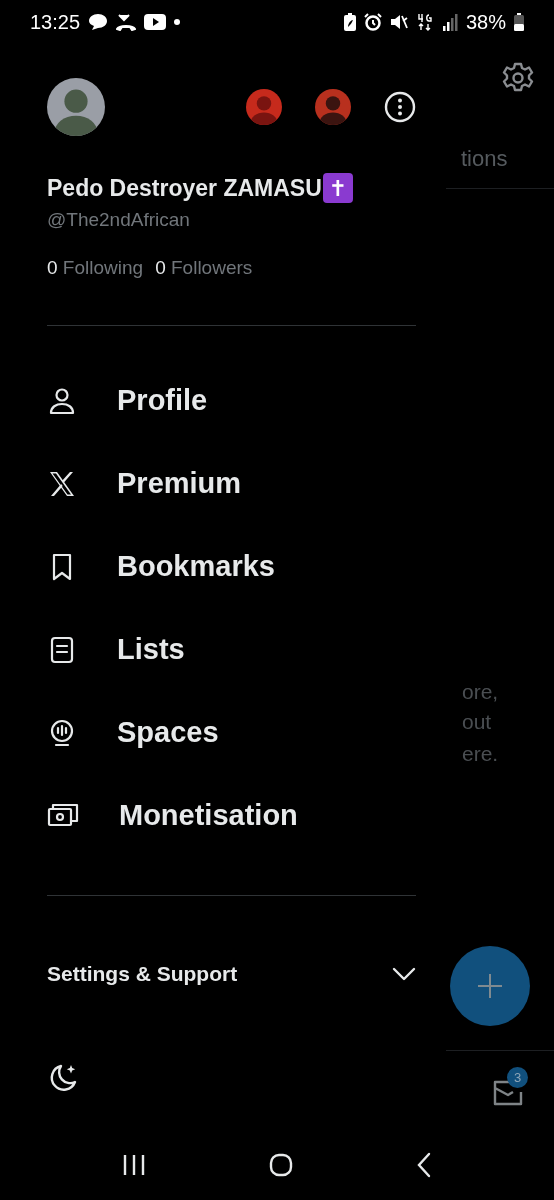  I want to click on following-link: 0 Following, so click(95, 268).